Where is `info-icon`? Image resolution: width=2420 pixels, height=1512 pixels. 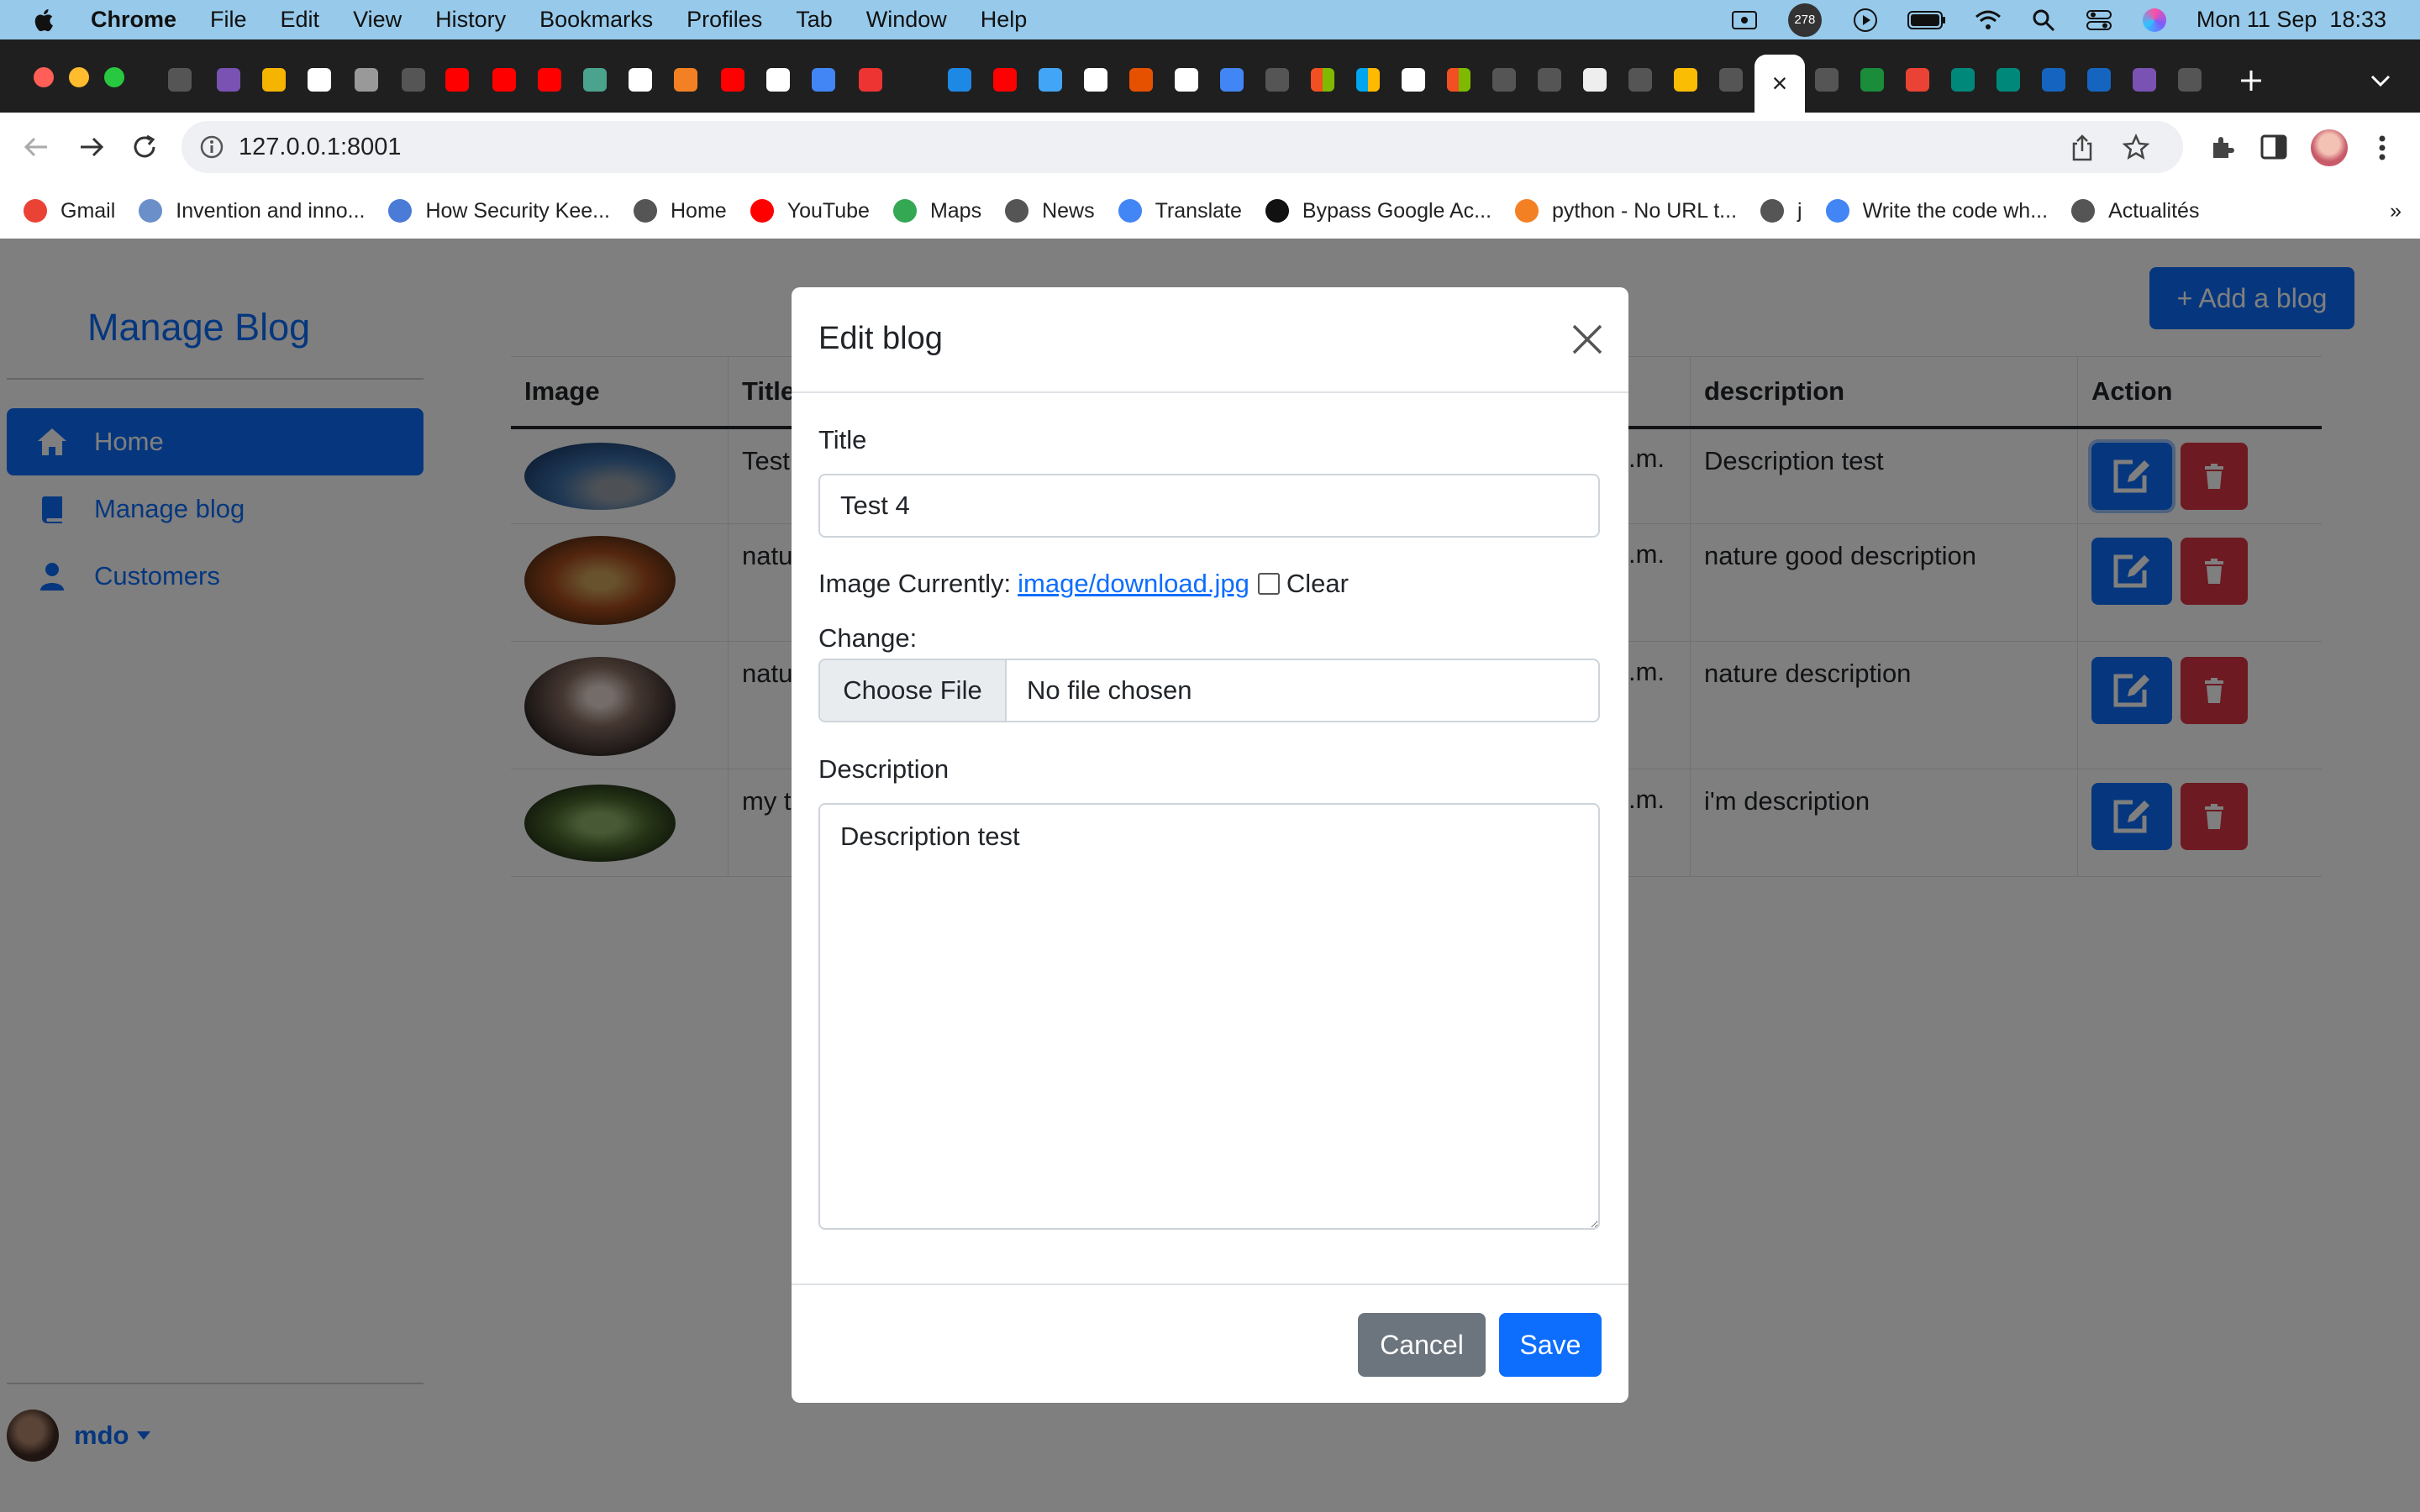 info-icon is located at coordinates (212, 147).